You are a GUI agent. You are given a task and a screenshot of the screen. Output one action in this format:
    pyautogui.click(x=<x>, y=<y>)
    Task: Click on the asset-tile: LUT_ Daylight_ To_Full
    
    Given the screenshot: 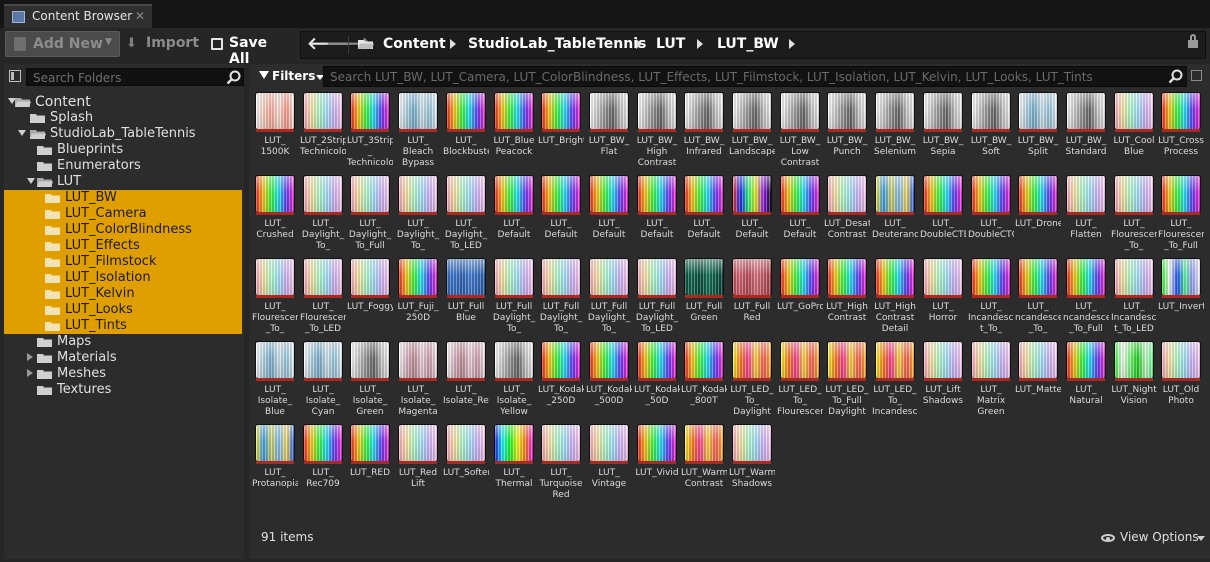 What is the action you would take?
    pyautogui.click(x=371, y=215)
    